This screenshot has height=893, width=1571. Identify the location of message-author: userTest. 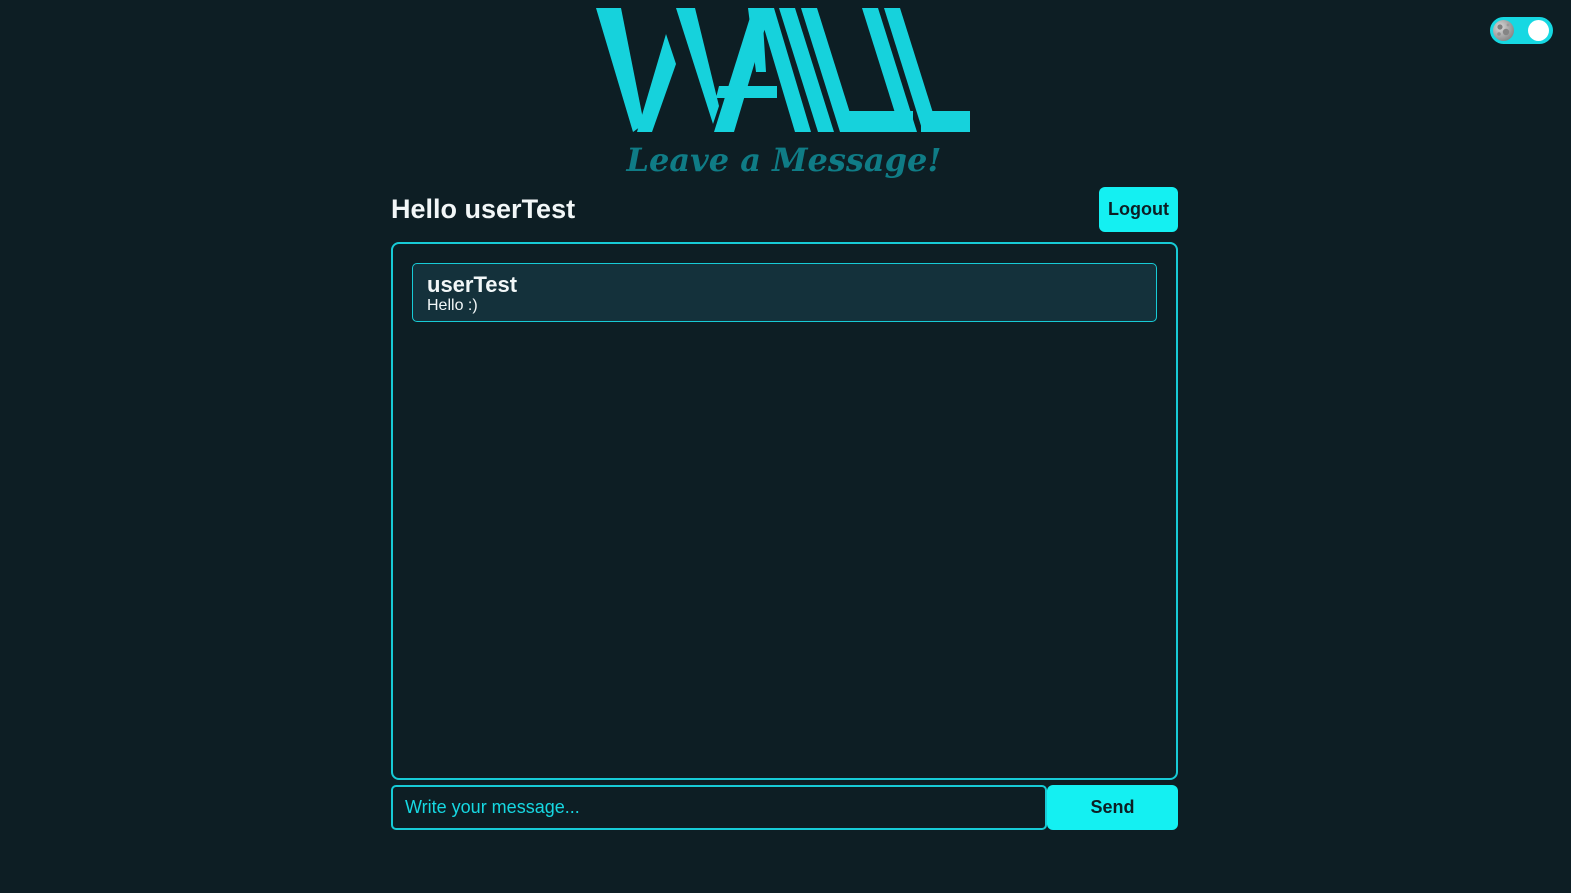
(472, 284).